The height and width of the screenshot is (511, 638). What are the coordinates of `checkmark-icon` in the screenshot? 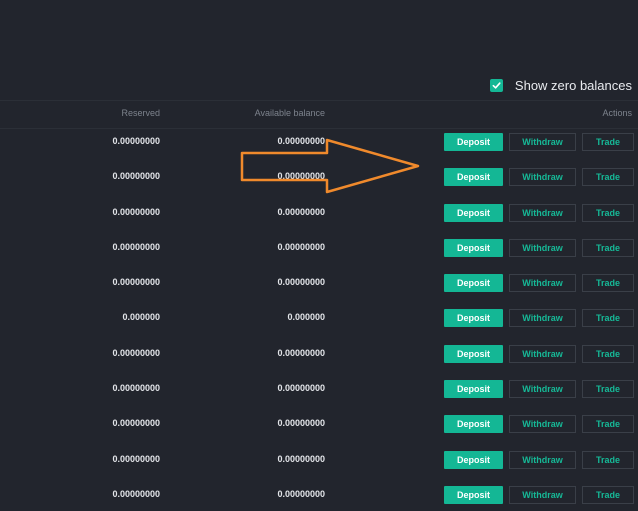 It's located at (496, 85).